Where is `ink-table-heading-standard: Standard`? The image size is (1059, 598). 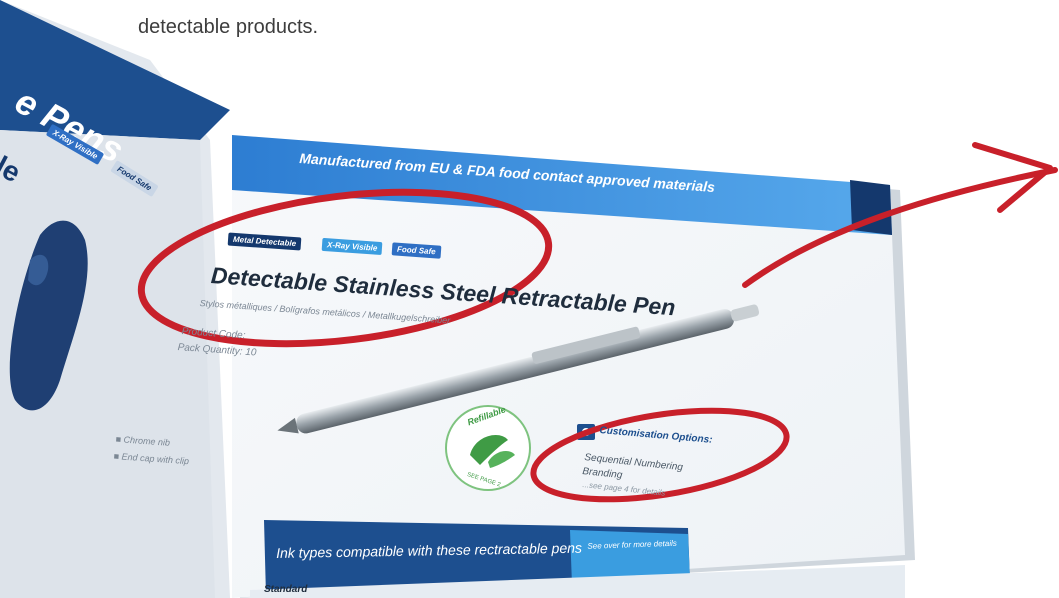
ink-table-heading-standard: Standard is located at coordinates (286, 589).